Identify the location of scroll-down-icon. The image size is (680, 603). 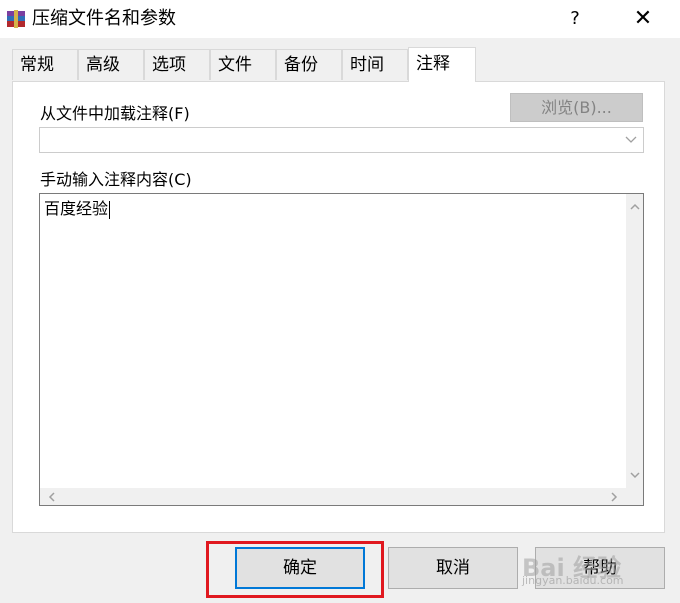
(635, 475).